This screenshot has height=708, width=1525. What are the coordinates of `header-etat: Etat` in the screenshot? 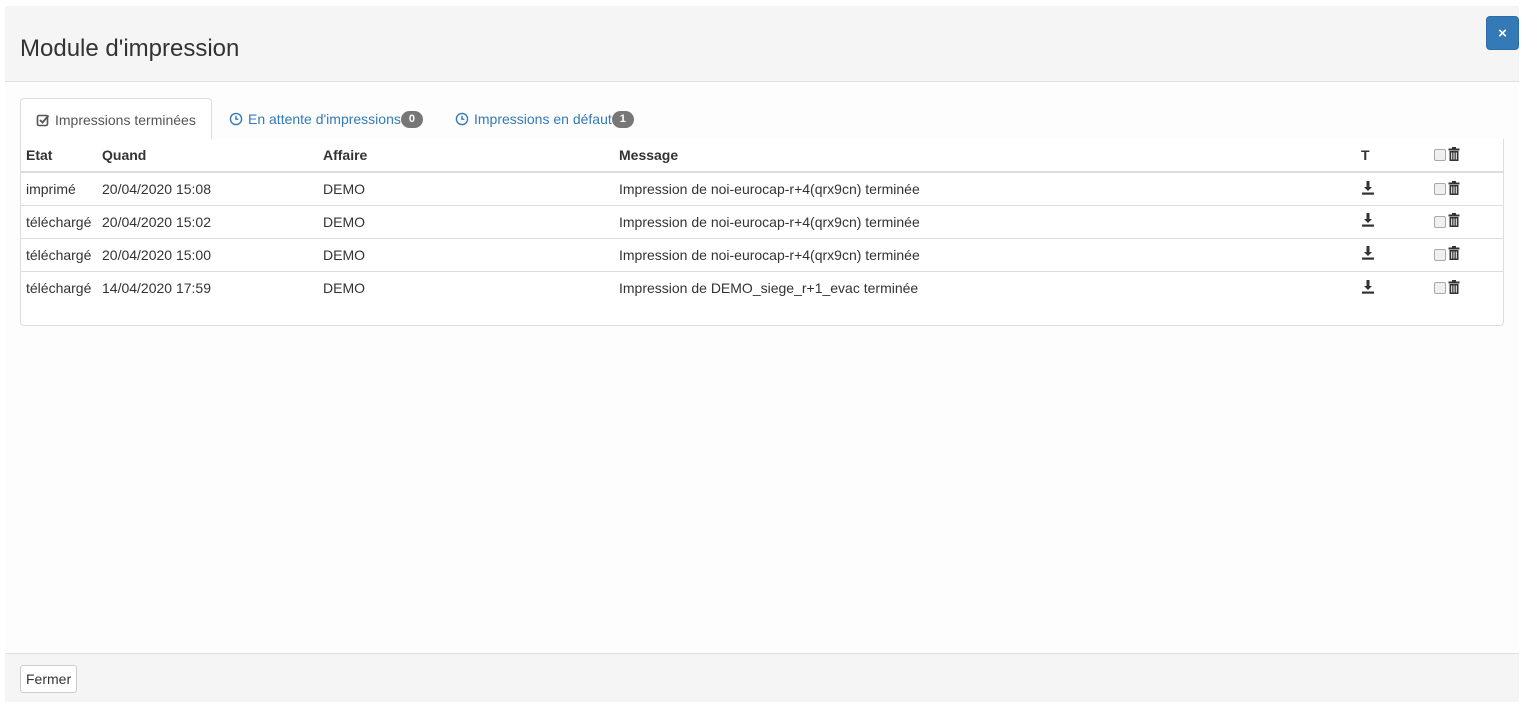 It's located at (59, 156).